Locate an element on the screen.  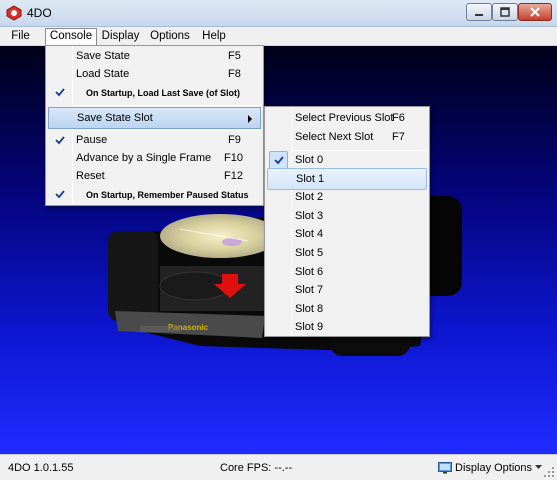
slot-label: Slot 7 is located at coordinates (309, 290).